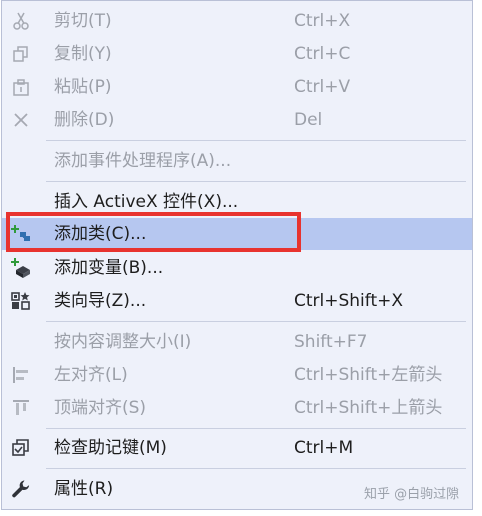 This screenshot has width=482, height=516. What do you see at coordinates (123, 342) in the screenshot?
I see `menu-item-label: 按内容调整大小(I)` at bounding box center [123, 342].